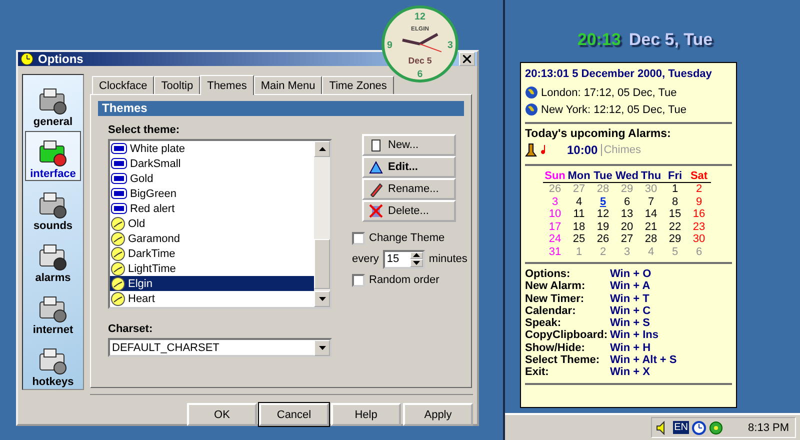 This screenshot has width=800, height=440. Describe the element at coordinates (53, 260) in the screenshot. I see `sidebar-item: alarms` at that location.